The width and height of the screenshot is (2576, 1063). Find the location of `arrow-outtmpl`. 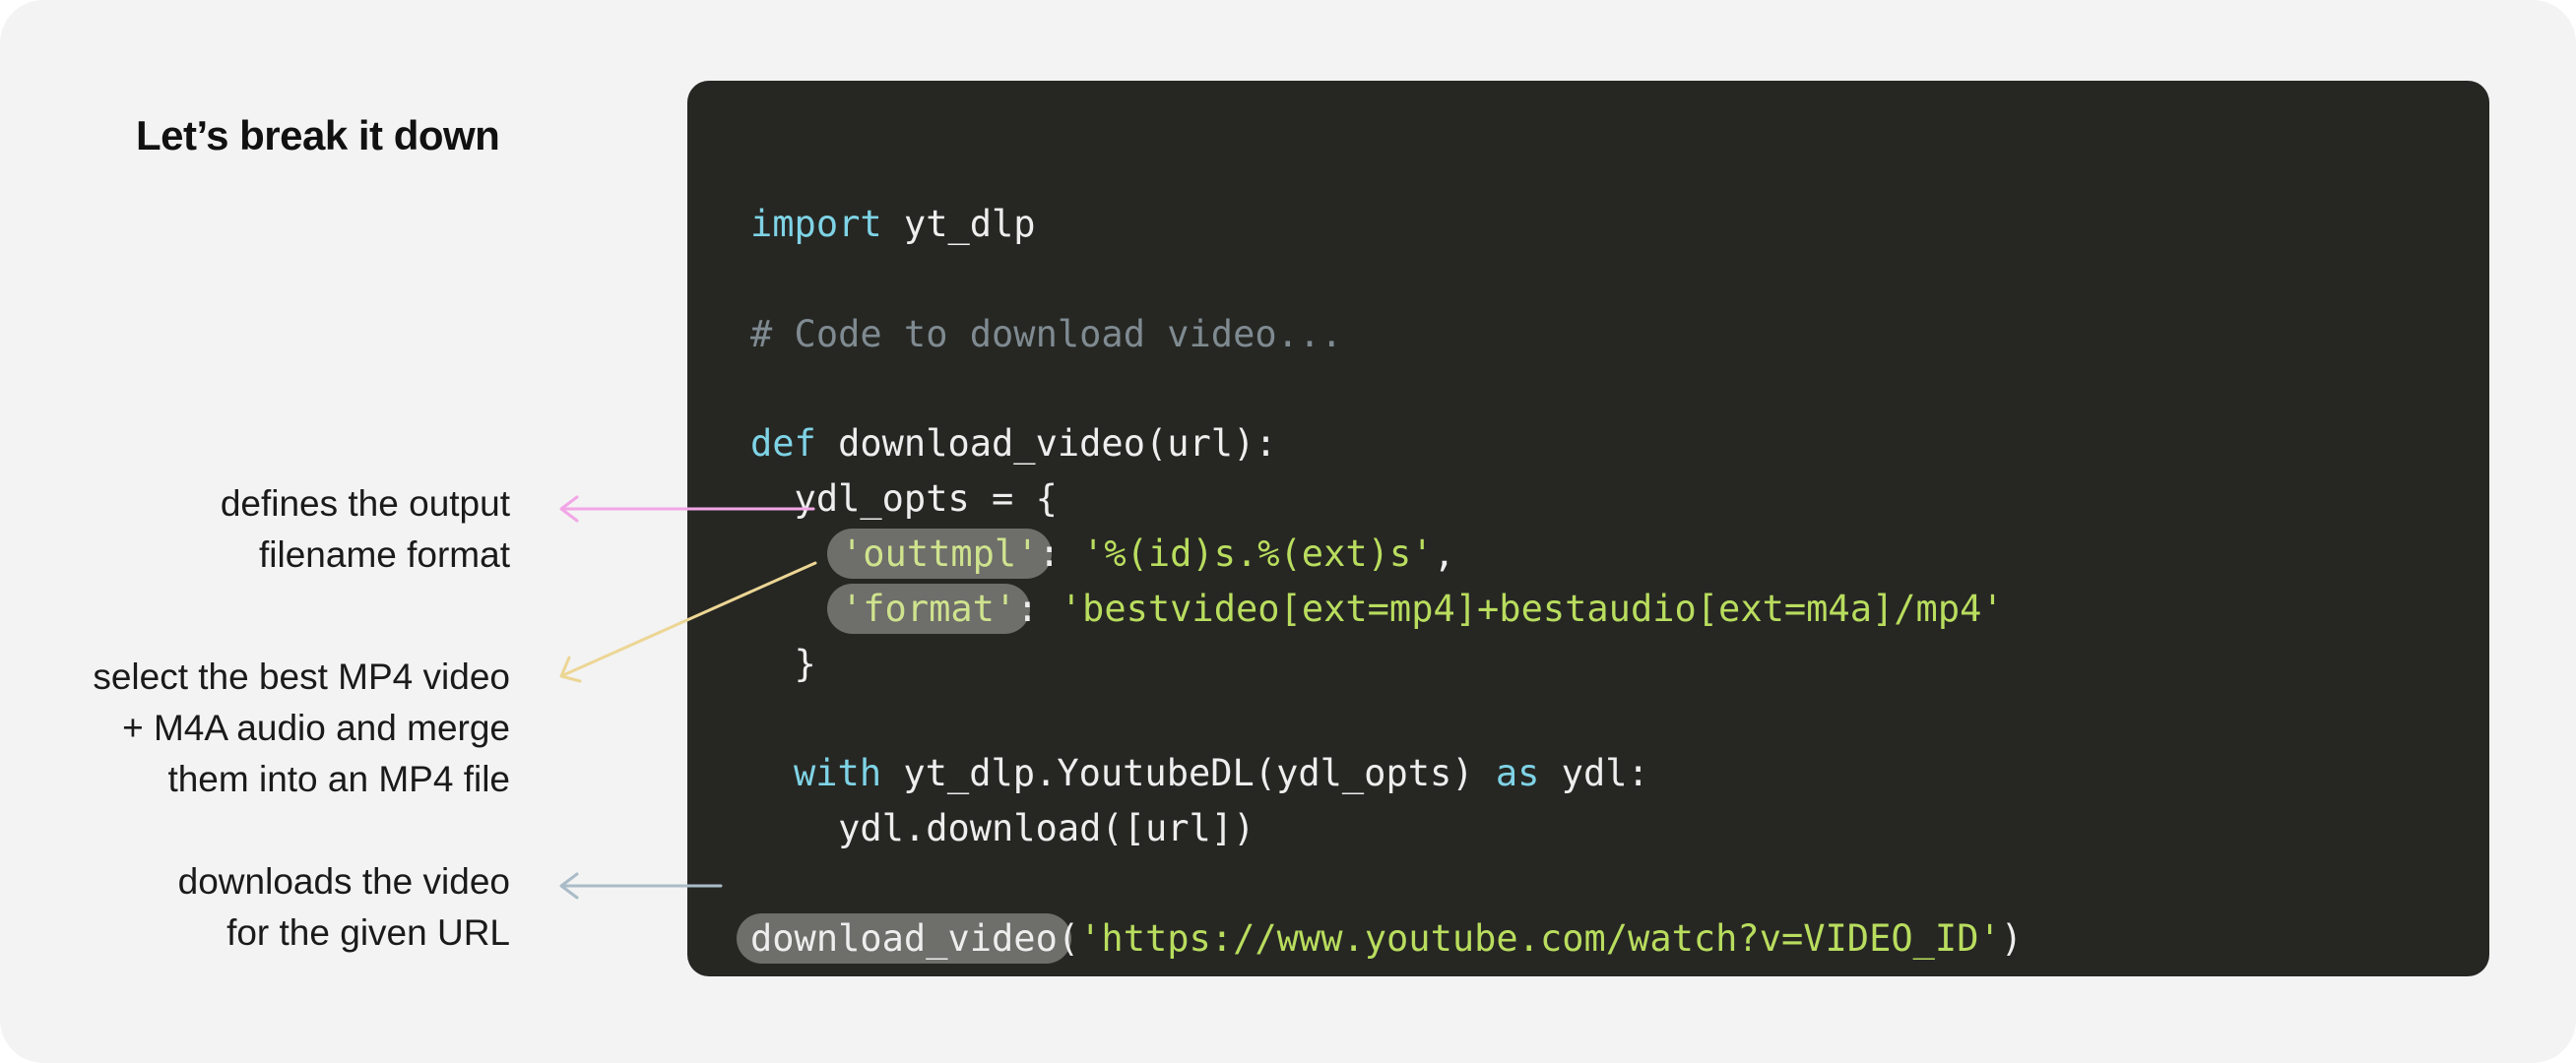

arrow-outtmpl is located at coordinates (687, 509).